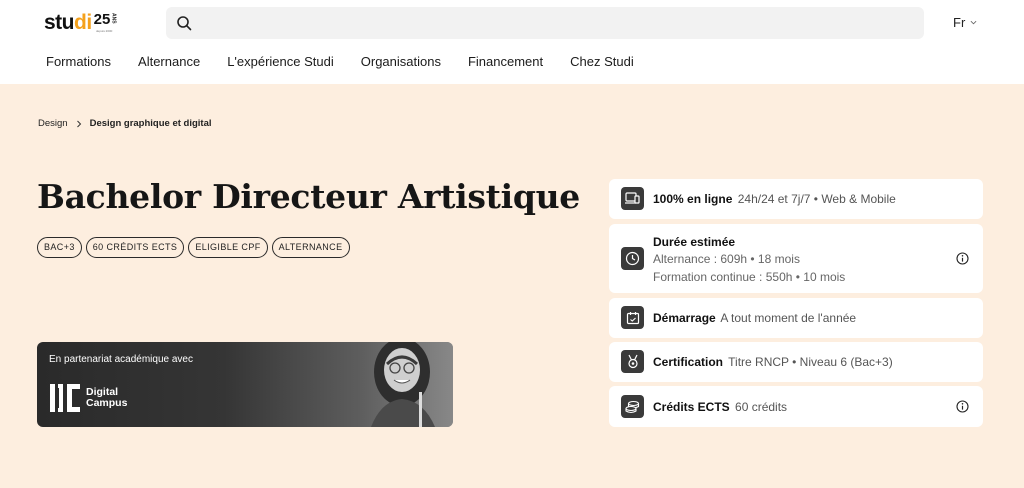 The image size is (1024, 488). I want to click on student-photo, so click(405, 384).